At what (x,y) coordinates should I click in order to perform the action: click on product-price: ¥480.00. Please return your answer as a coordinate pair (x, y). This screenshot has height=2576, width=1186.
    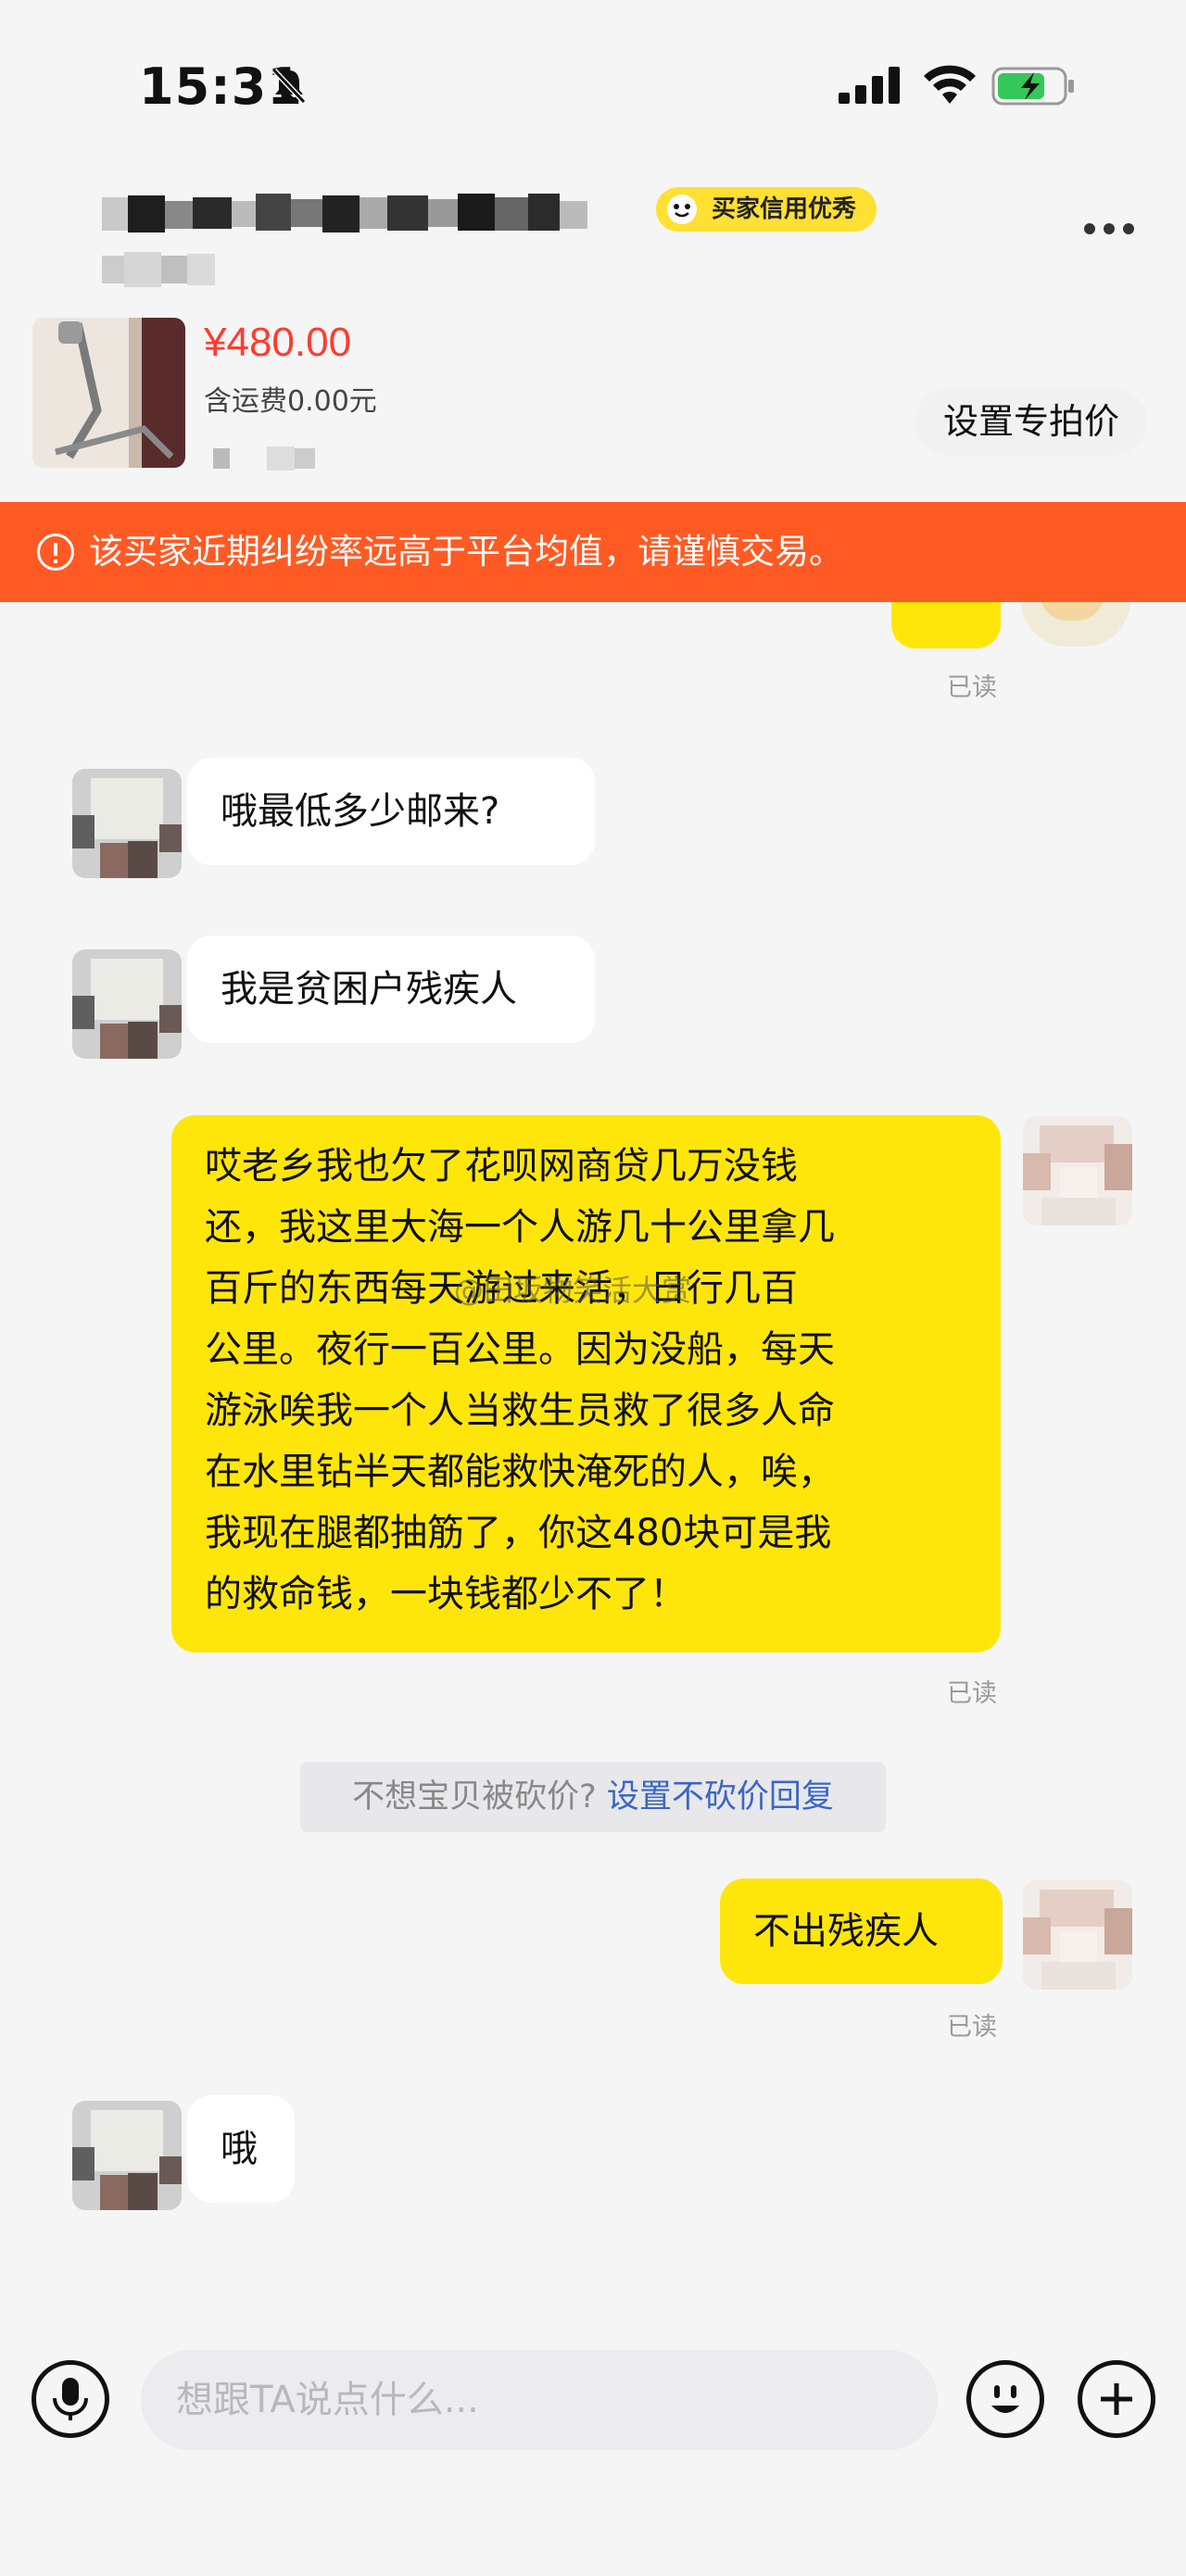
    Looking at the image, I should click on (278, 342).